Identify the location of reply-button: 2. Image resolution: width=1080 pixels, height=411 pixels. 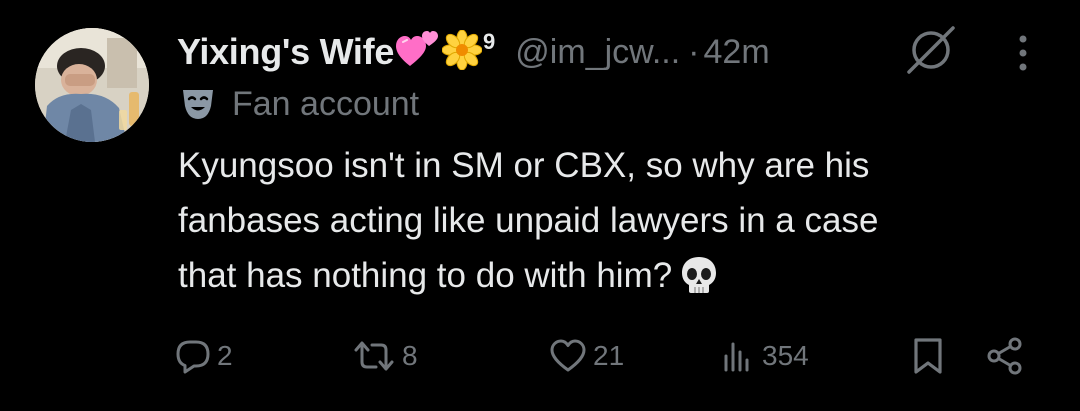
(204, 356).